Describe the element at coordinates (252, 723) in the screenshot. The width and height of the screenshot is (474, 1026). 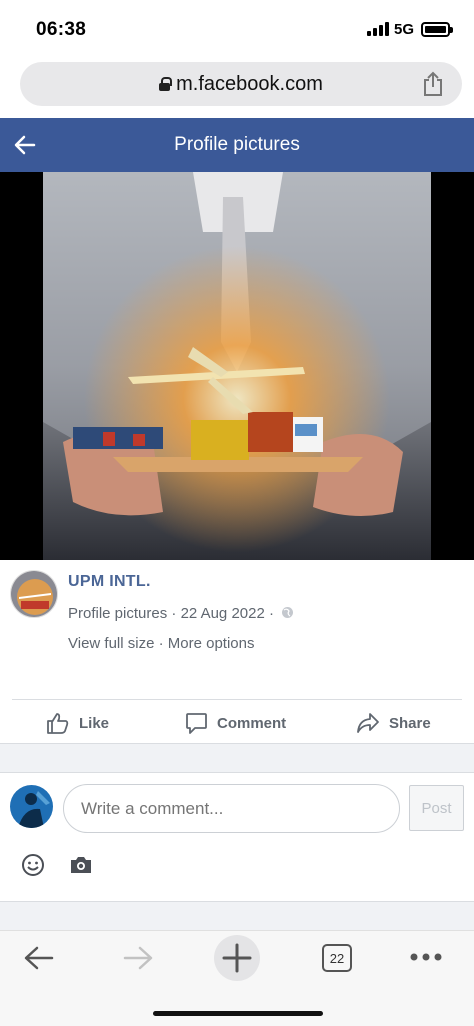
I see `comment-label: Comment` at that location.